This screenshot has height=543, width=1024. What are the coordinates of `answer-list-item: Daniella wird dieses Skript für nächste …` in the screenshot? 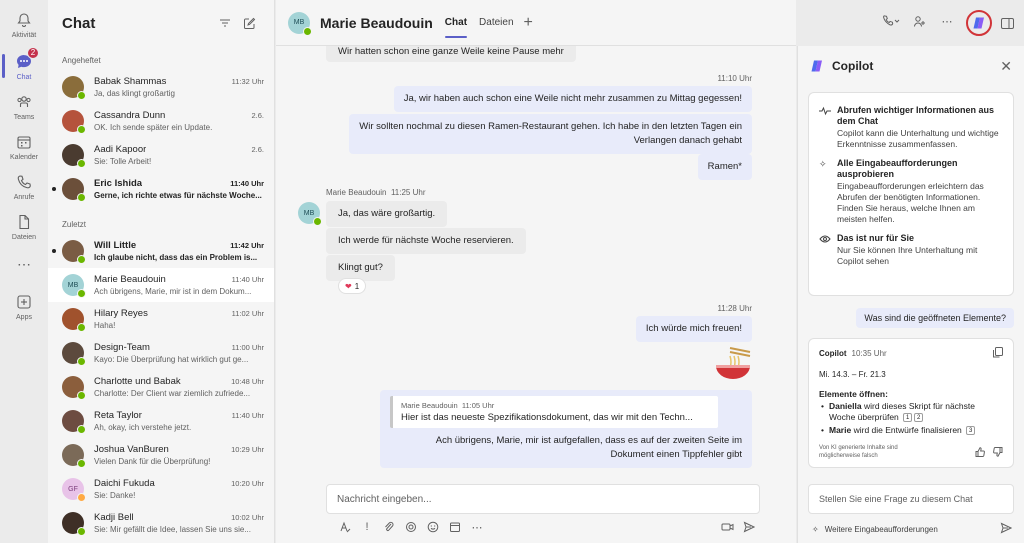 It's located at (911, 412).